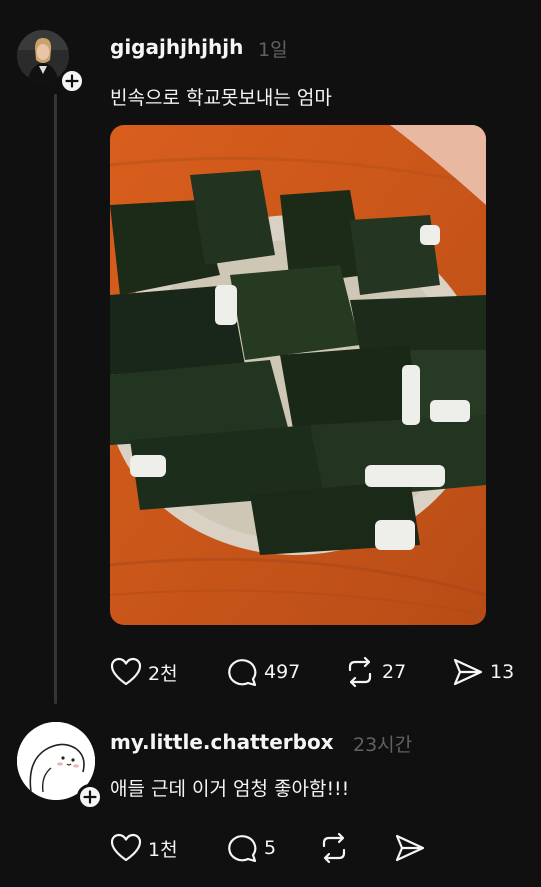  I want to click on like-count: 2천, so click(163, 673).